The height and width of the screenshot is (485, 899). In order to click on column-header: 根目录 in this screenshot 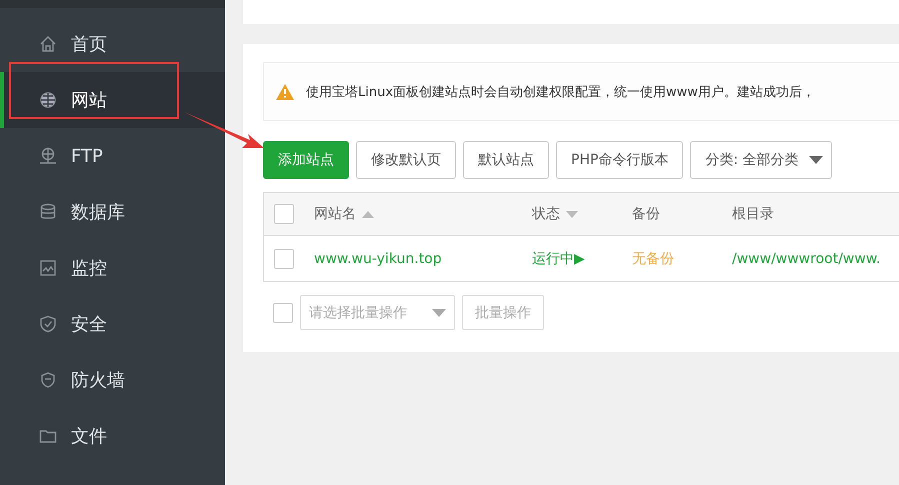, I will do `click(753, 214)`.